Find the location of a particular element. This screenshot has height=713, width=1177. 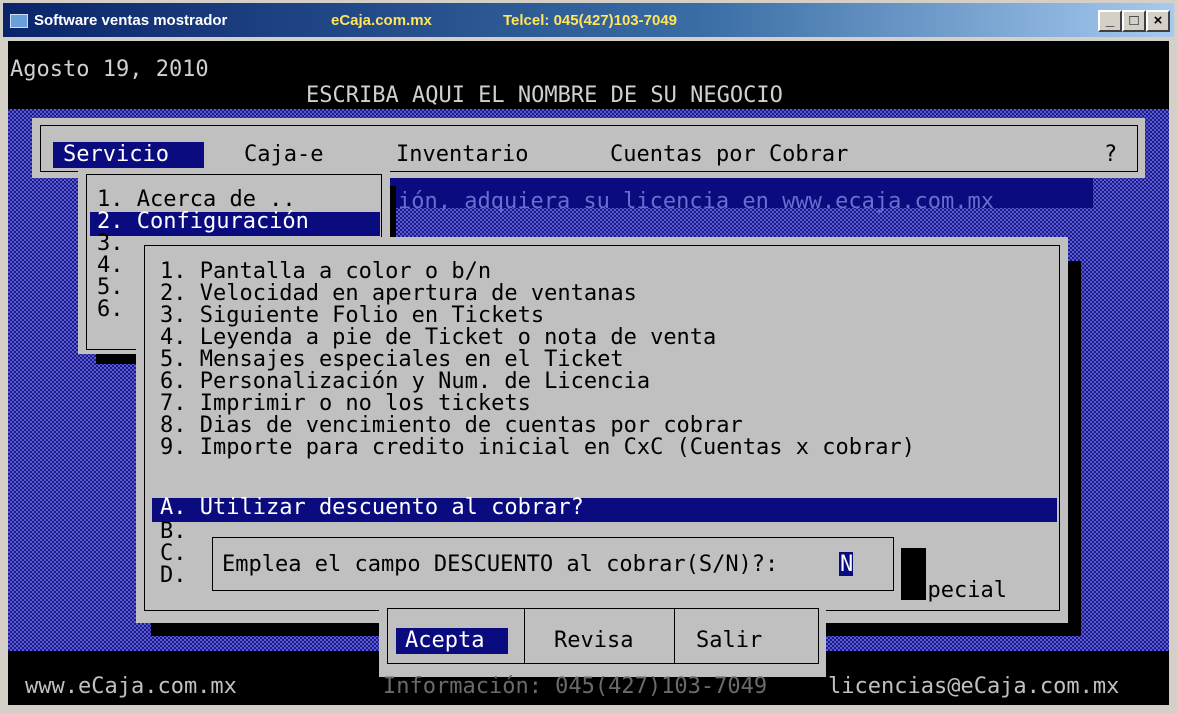

menu-inventario: Inventario is located at coordinates (462, 155).